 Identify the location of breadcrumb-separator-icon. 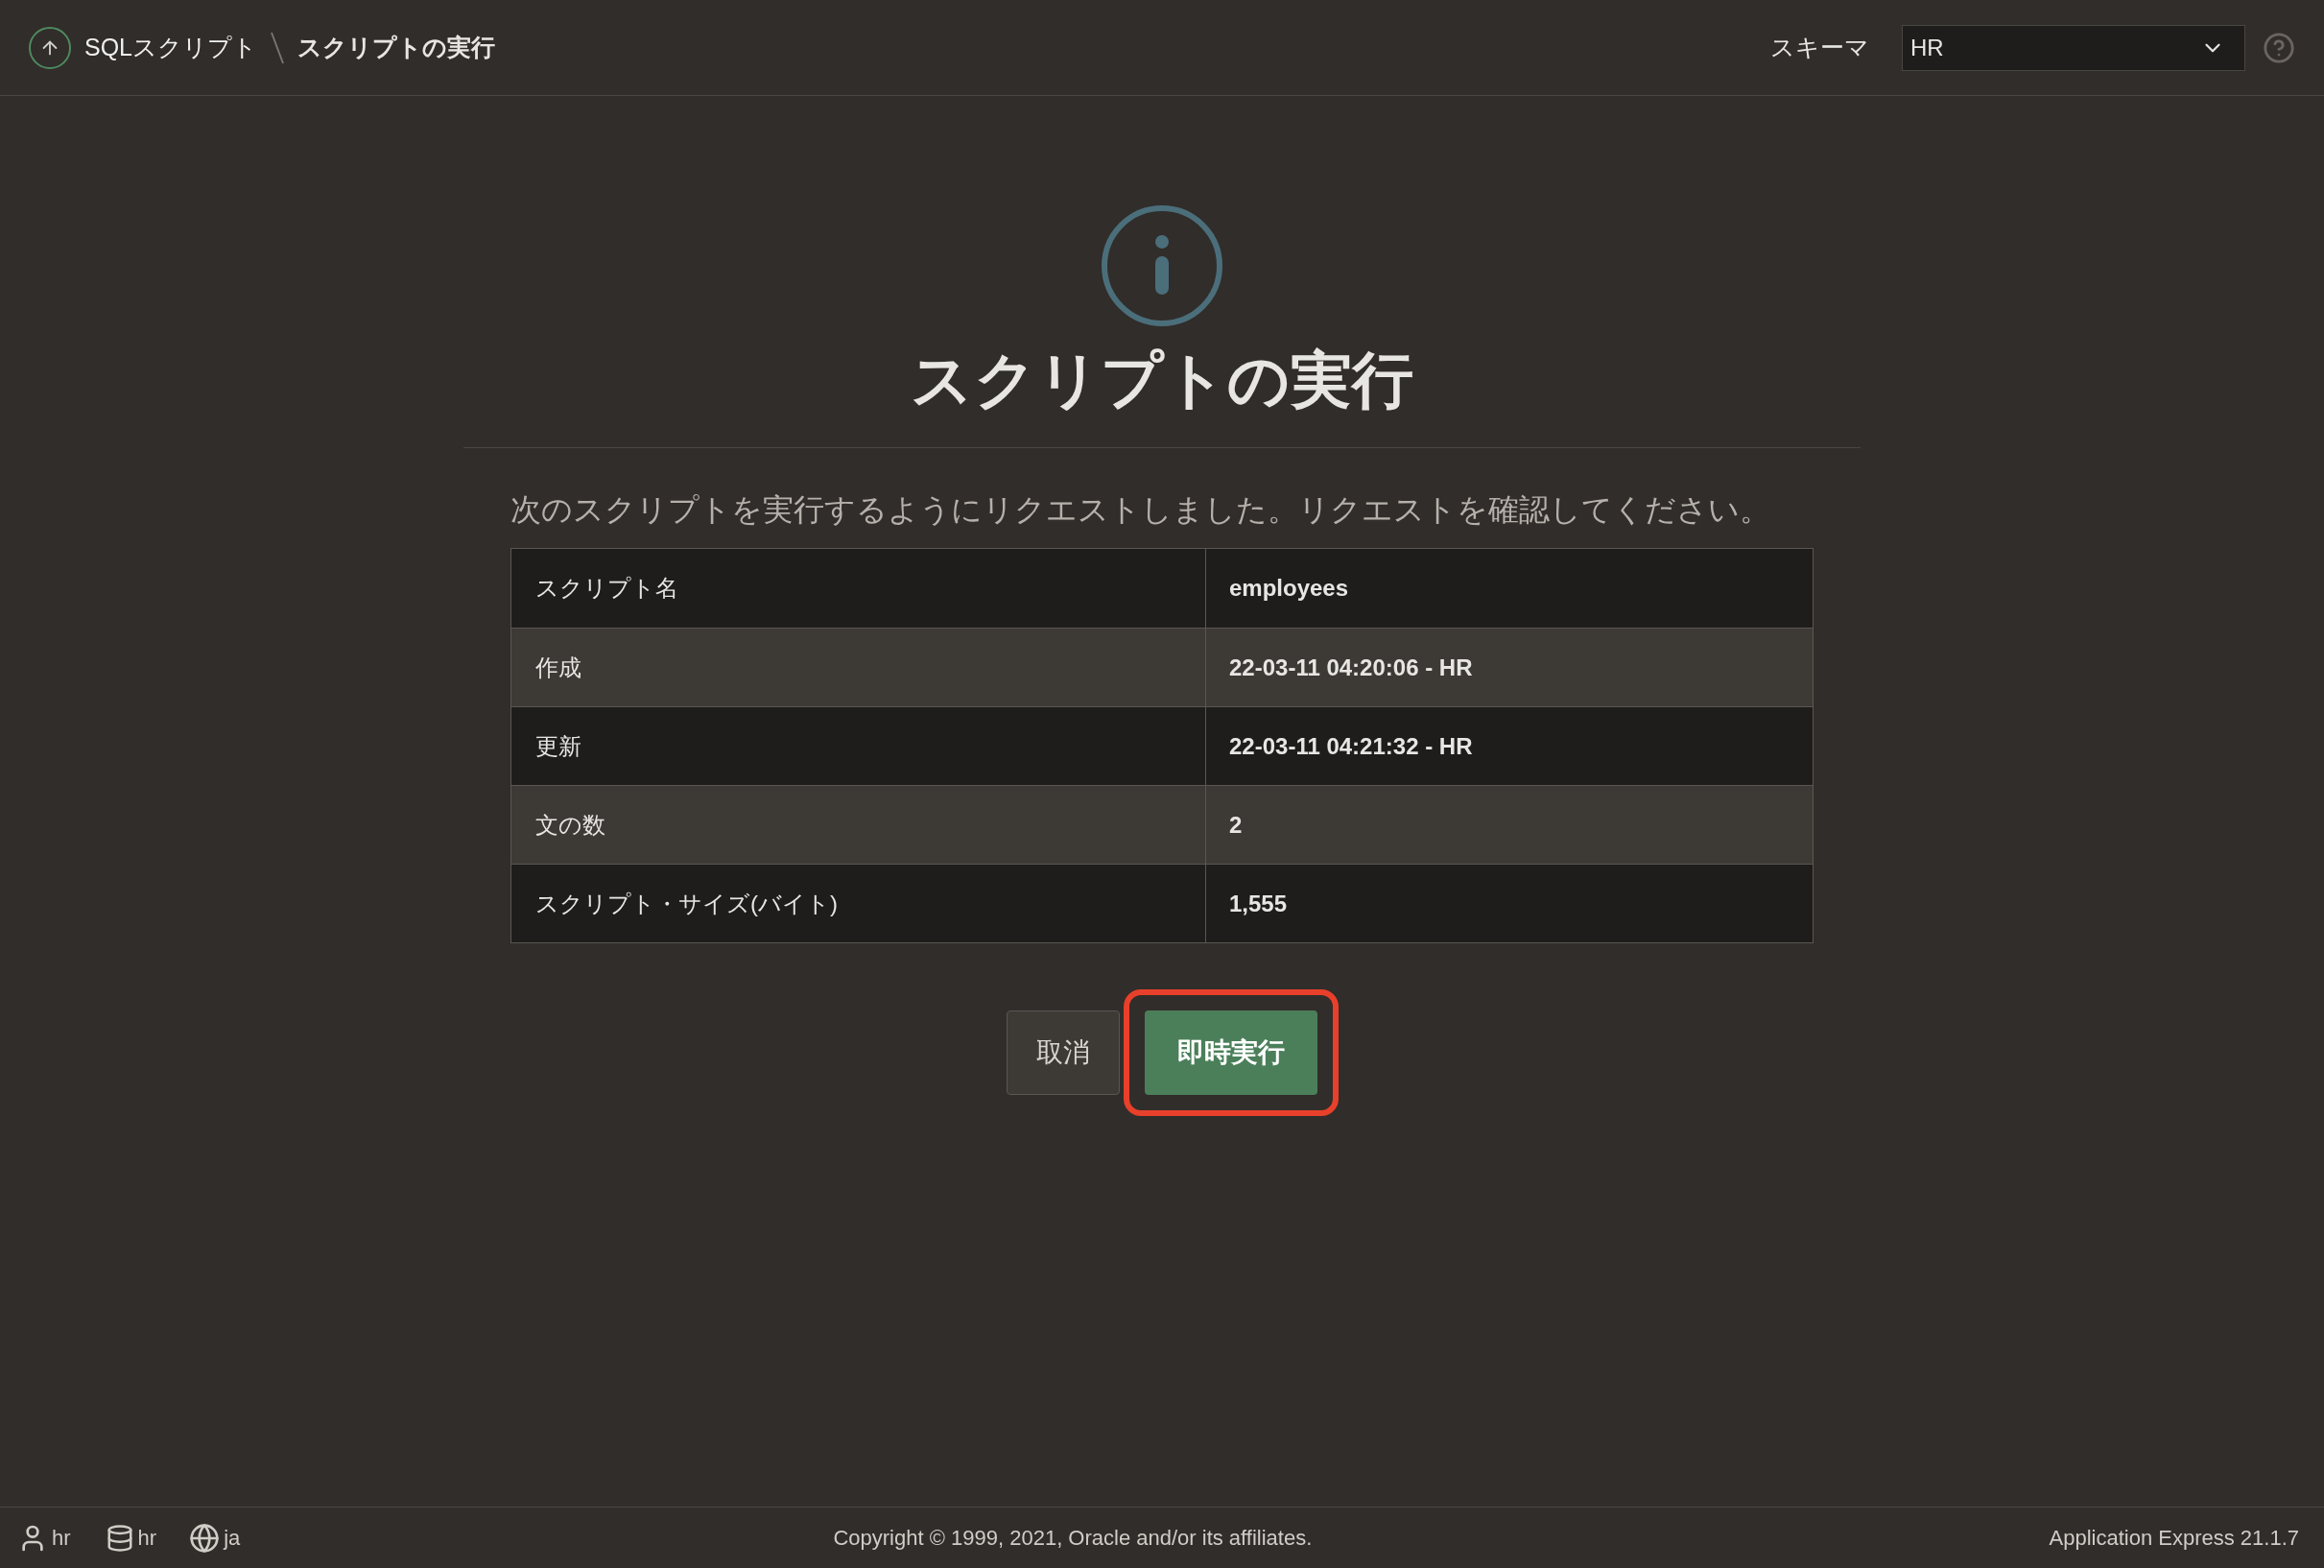
(278, 47).